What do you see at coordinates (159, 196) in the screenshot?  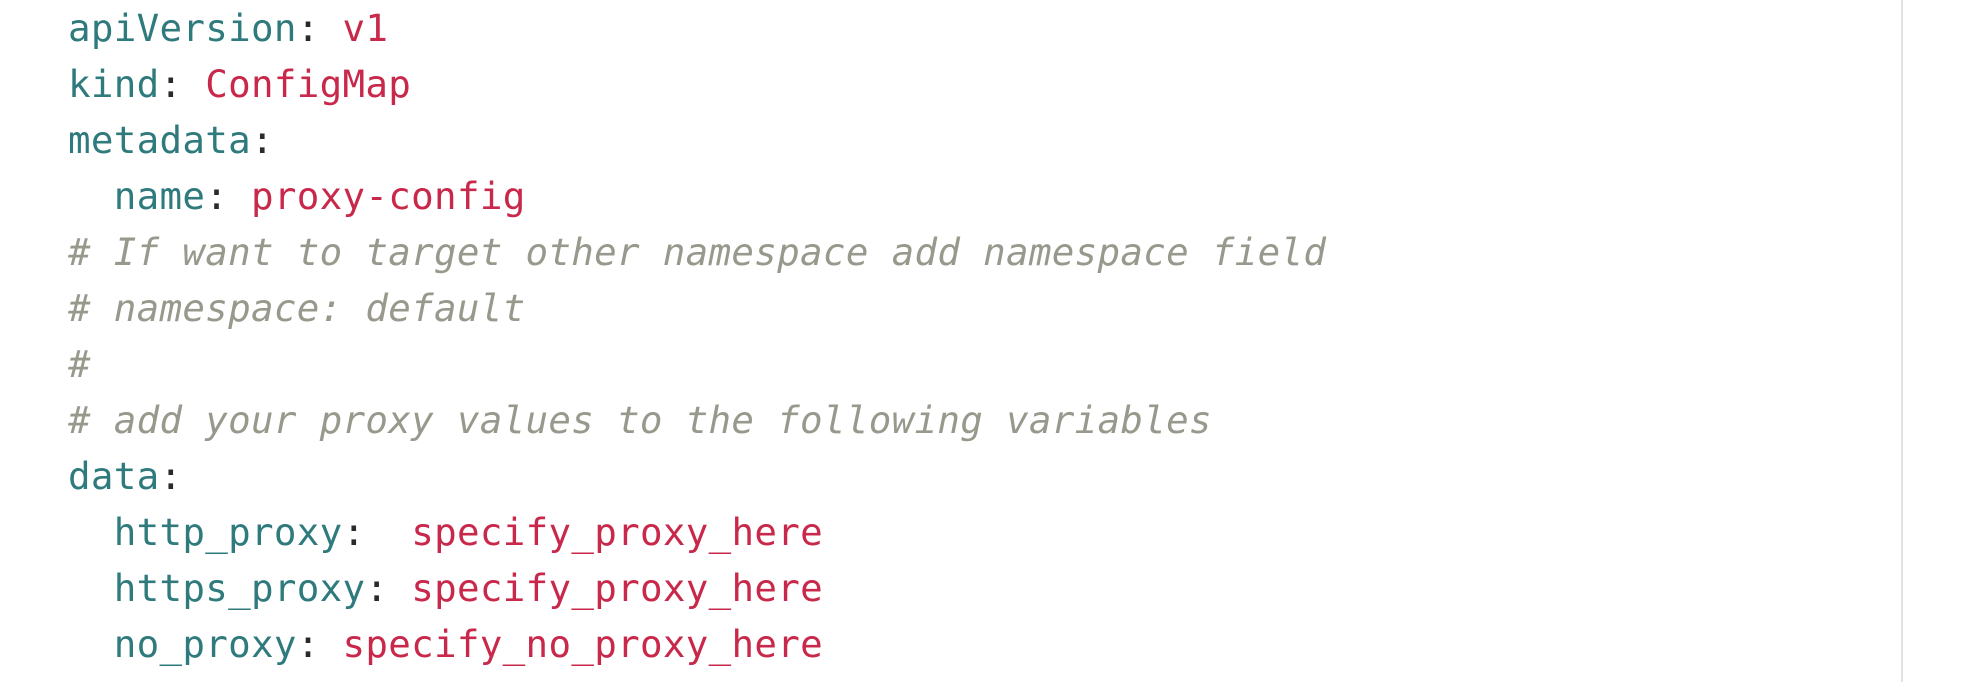 I see `yaml-key: name` at bounding box center [159, 196].